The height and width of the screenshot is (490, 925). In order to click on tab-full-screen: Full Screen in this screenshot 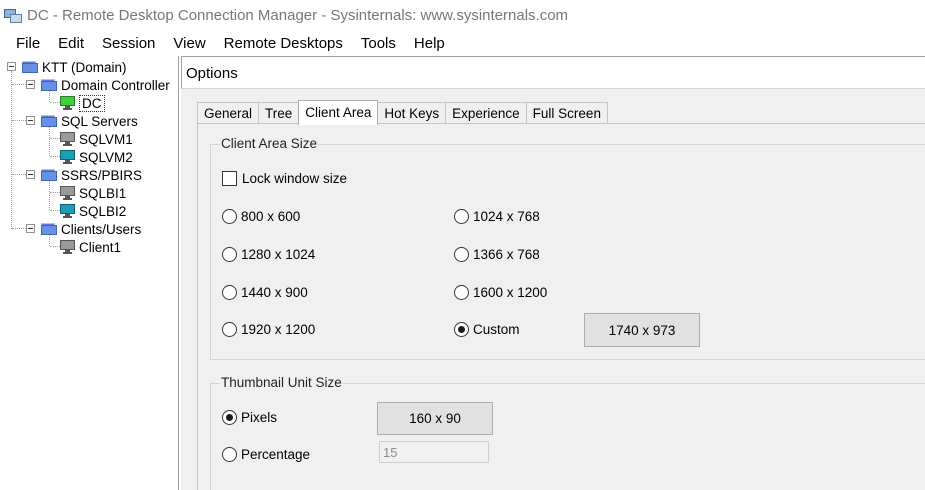, I will do `click(566, 113)`.